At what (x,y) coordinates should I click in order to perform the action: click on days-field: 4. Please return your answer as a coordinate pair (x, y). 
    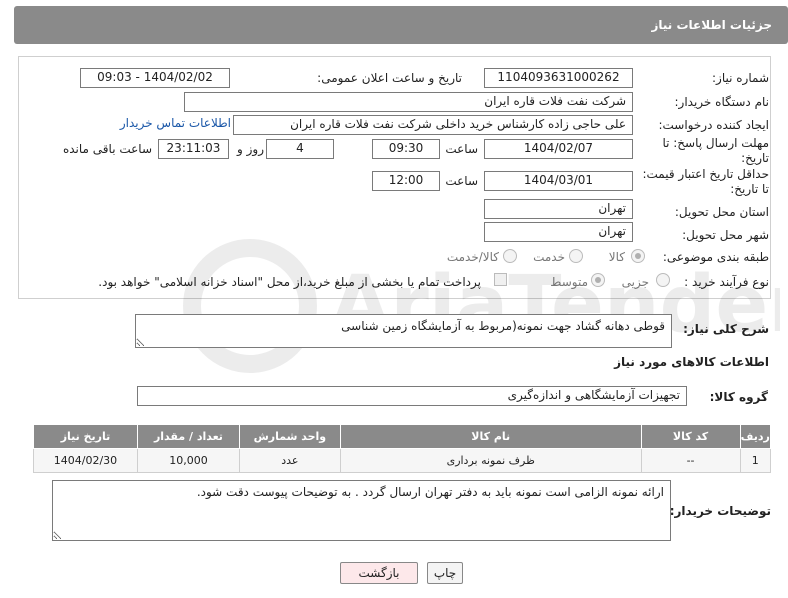
    Looking at the image, I should click on (300, 149).